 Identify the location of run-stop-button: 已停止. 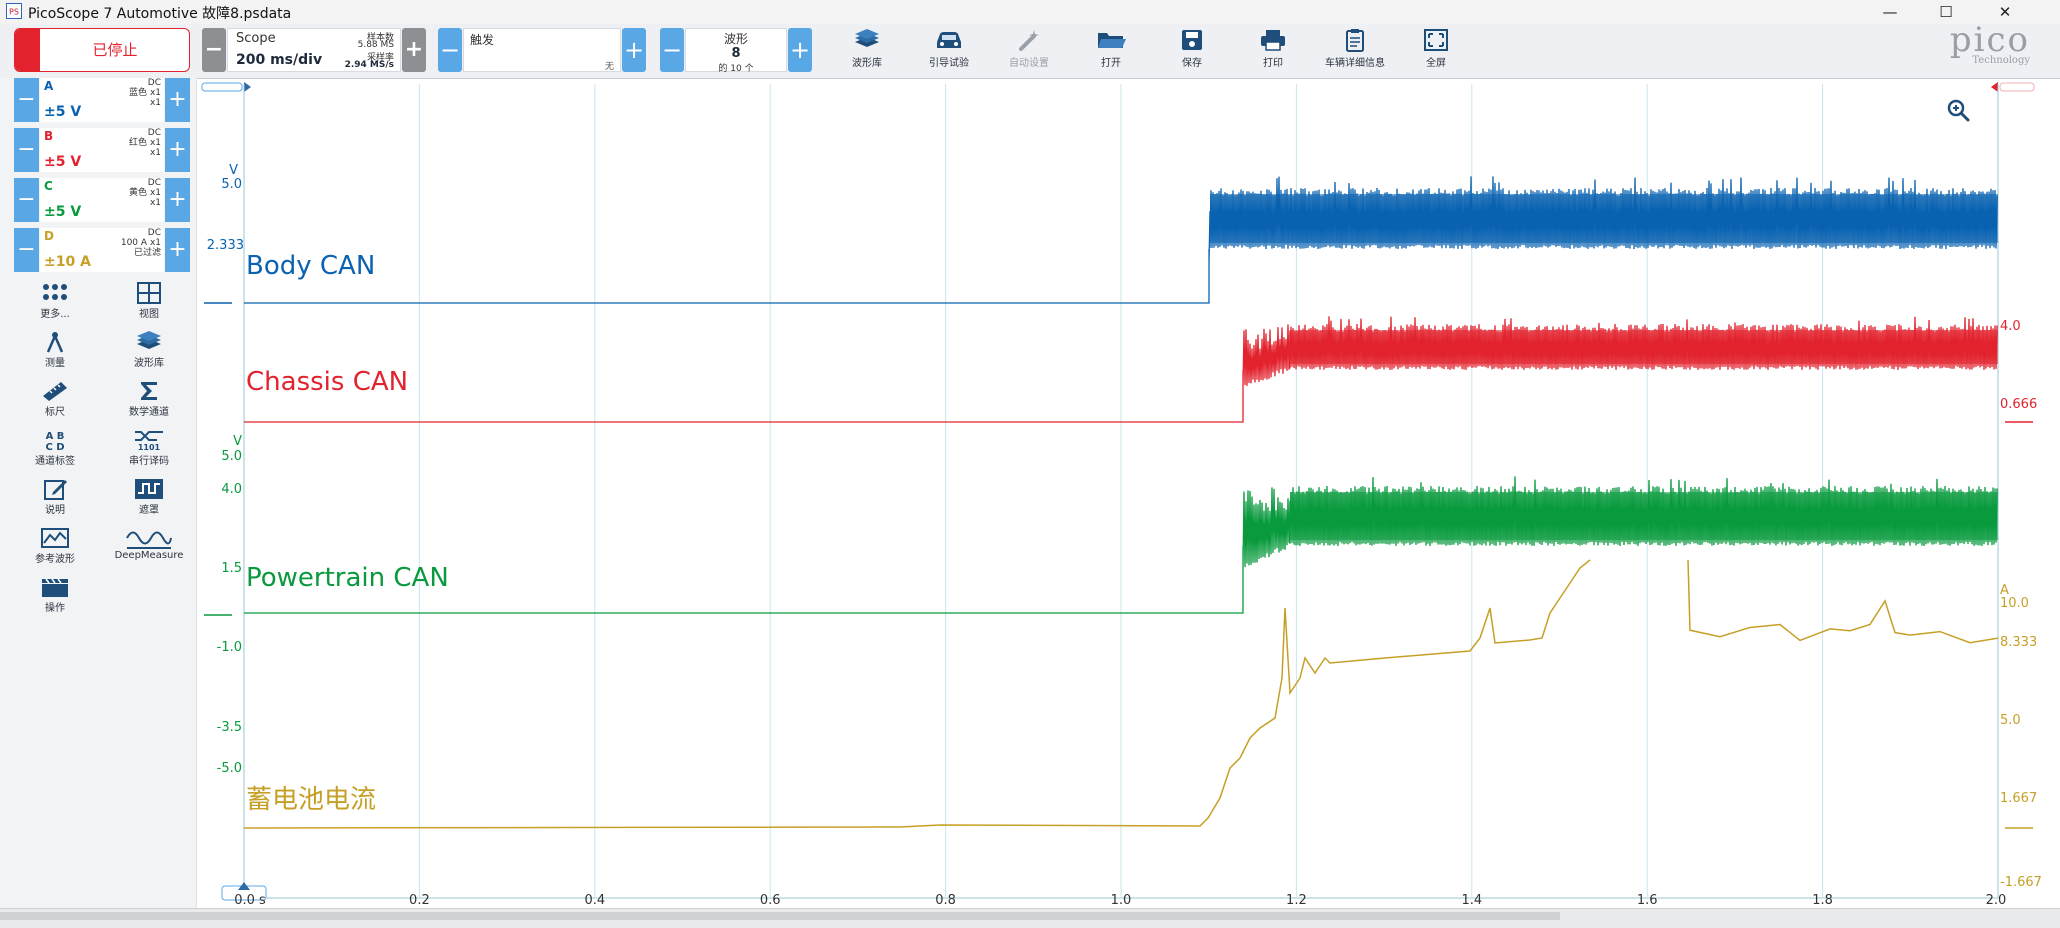
(102, 50).